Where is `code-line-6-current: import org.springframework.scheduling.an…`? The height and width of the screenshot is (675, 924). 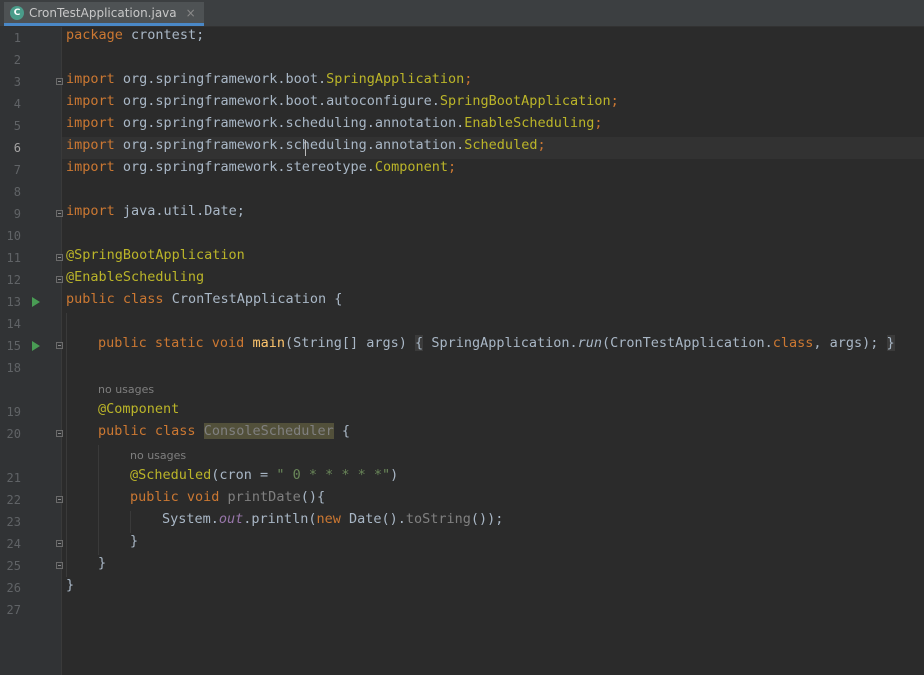
code-line-6-current: import org.springframework.scheduling.an… is located at coordinates (493, 148).